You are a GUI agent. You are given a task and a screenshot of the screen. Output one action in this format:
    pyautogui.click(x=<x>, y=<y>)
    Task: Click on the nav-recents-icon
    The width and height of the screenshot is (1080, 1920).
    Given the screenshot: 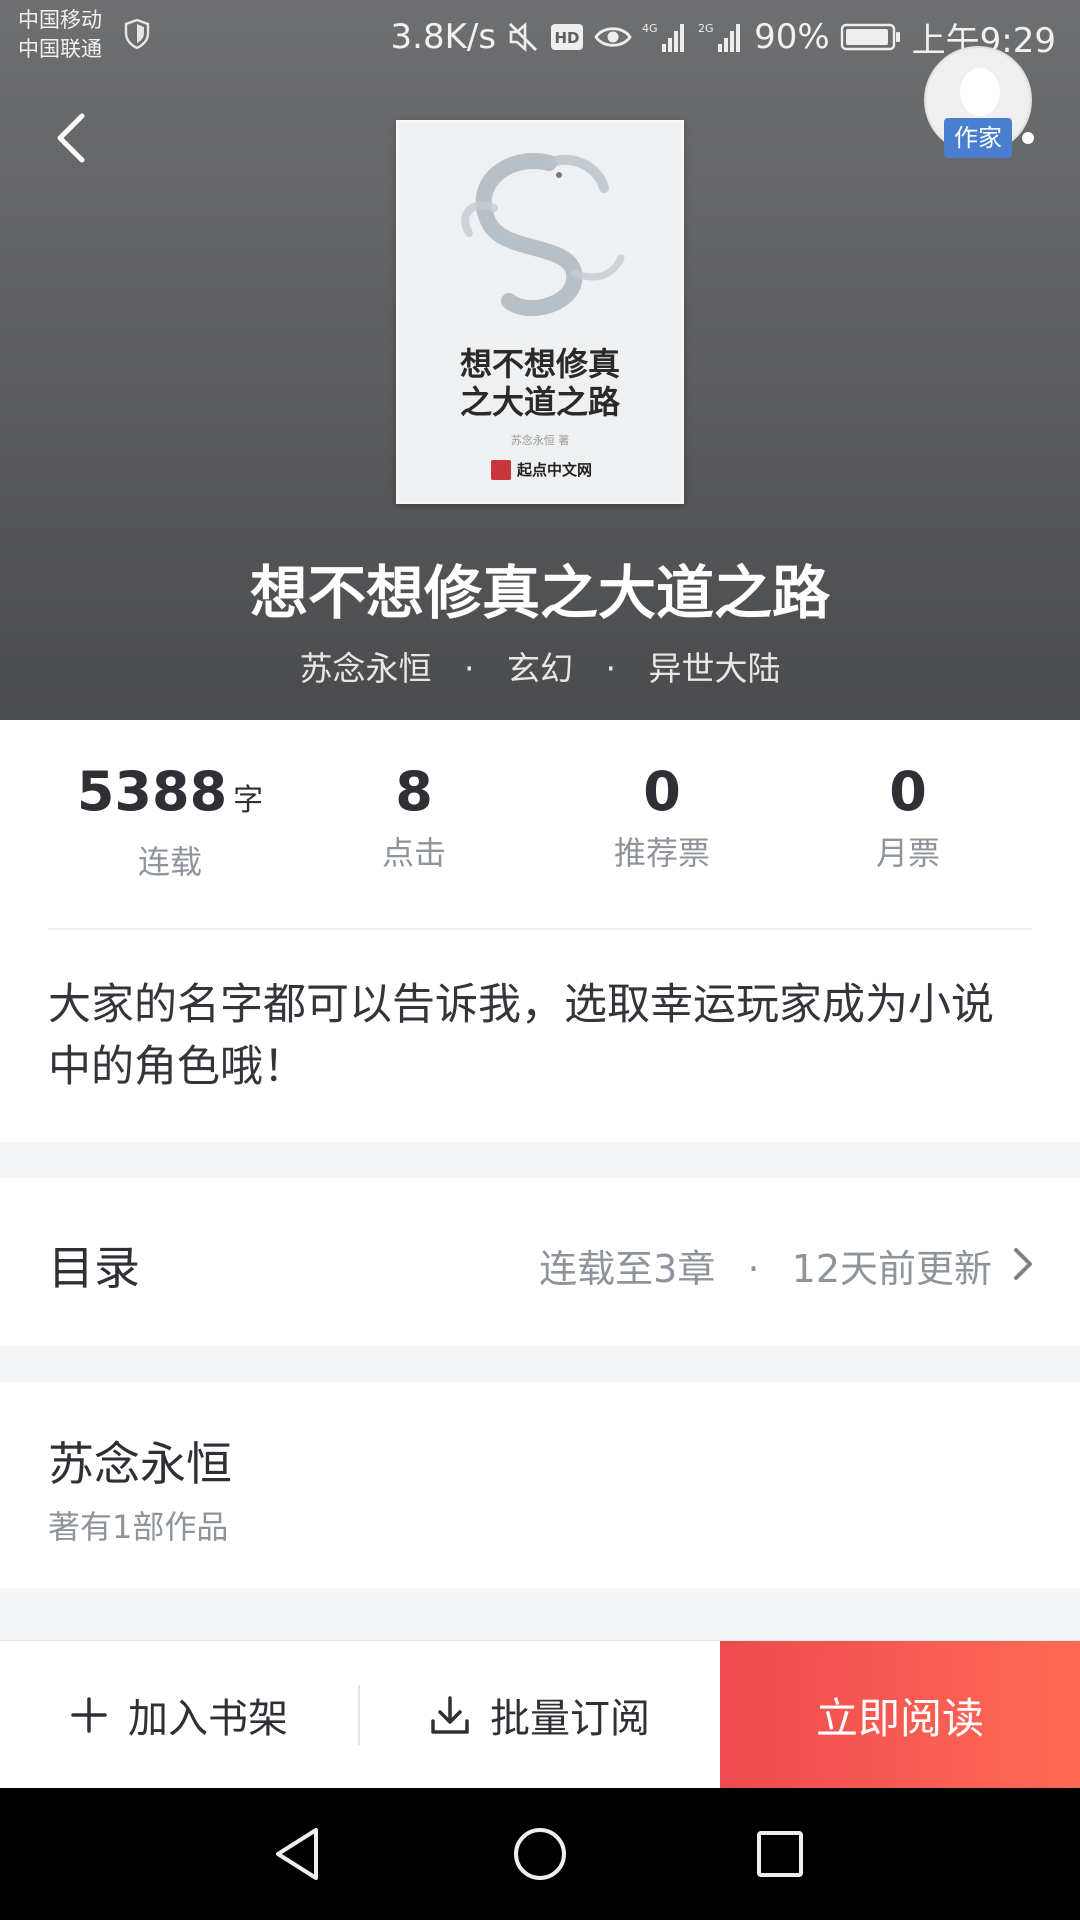 What is the action you would take?
    pyautogui.click(x=780, y=1854)
    